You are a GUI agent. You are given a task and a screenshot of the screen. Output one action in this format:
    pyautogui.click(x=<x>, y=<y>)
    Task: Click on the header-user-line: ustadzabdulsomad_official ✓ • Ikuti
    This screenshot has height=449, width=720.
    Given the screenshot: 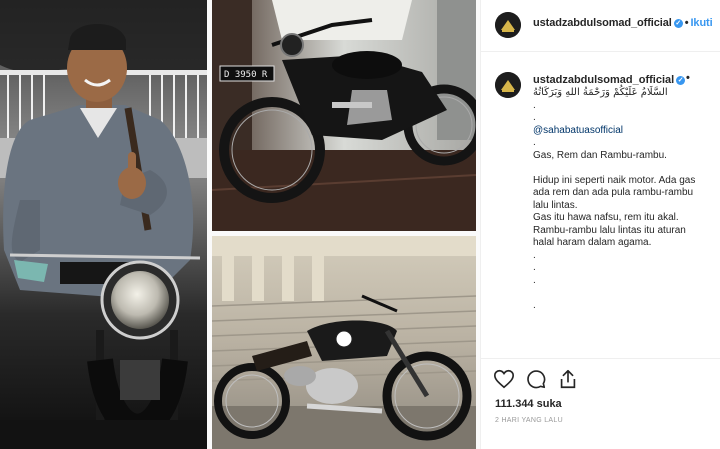 What is the action you would take?
    pyautogui.click(x=623, y=23)
    